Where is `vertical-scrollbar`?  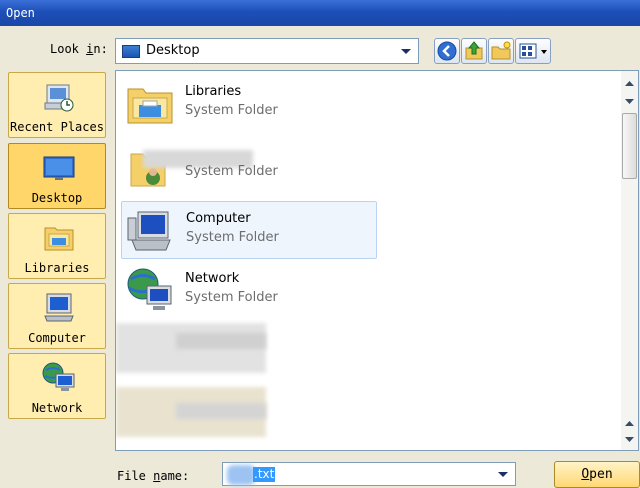
vertical-scrollbar is located at coordinates (629, 260).